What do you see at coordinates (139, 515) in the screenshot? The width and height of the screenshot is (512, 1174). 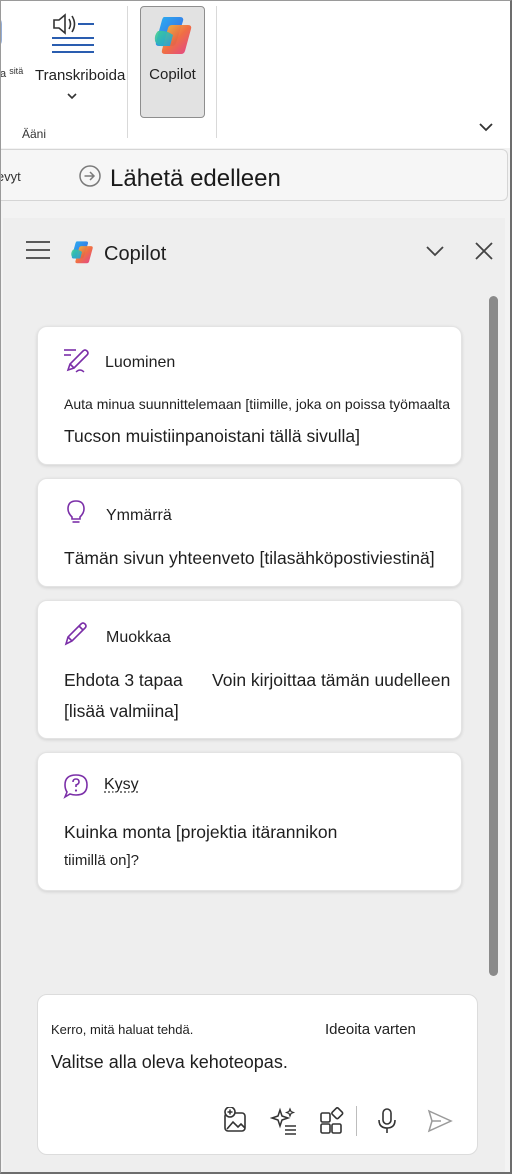 I see `card-title: Ymmärrä` at bounding box center [139, 515].